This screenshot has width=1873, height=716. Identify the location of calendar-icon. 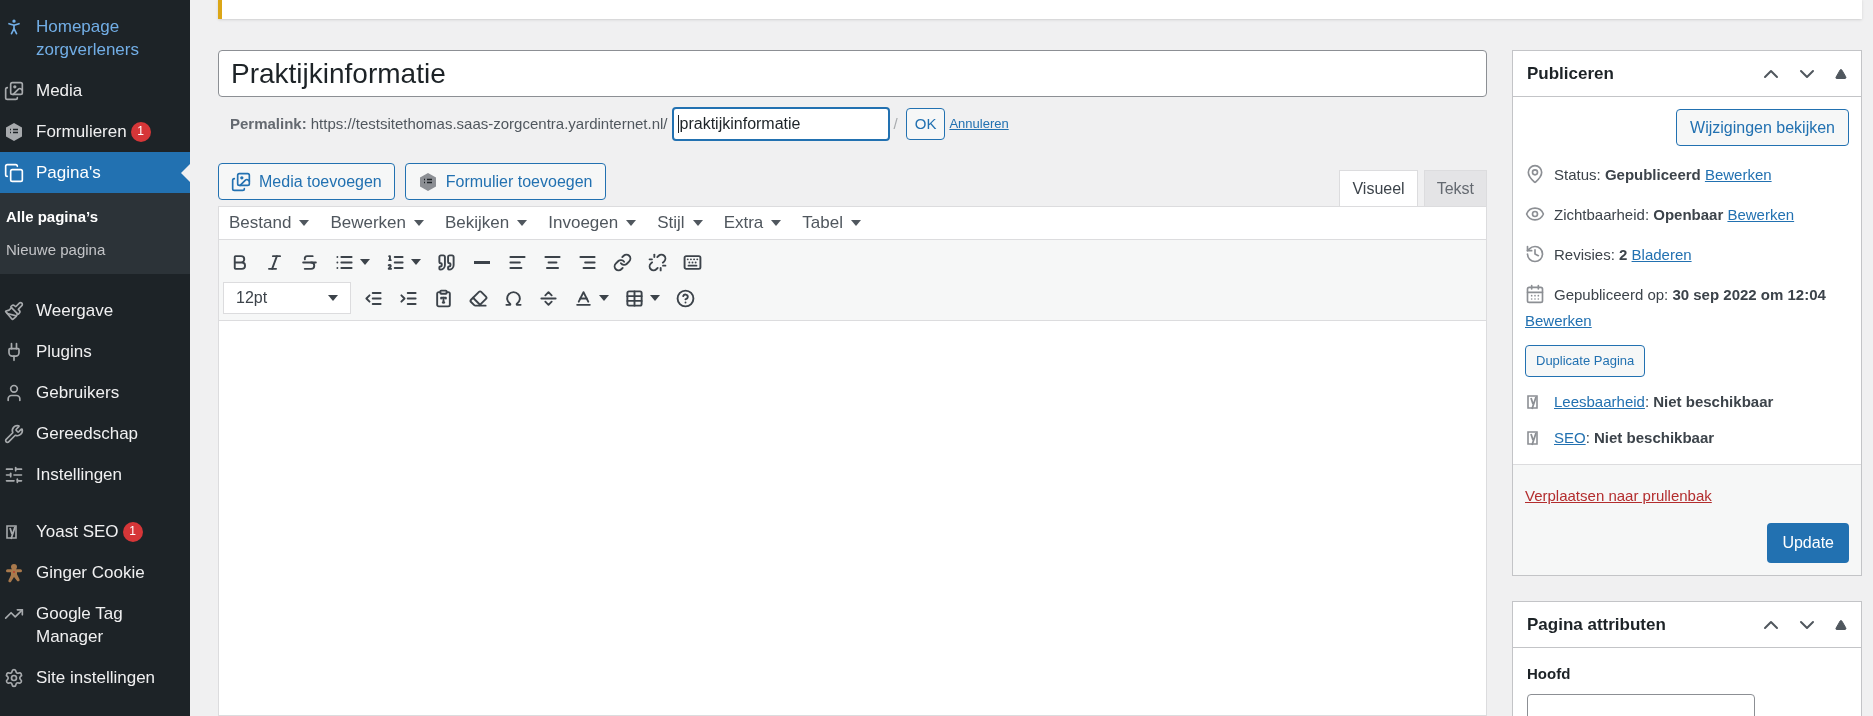
(1535, 294).